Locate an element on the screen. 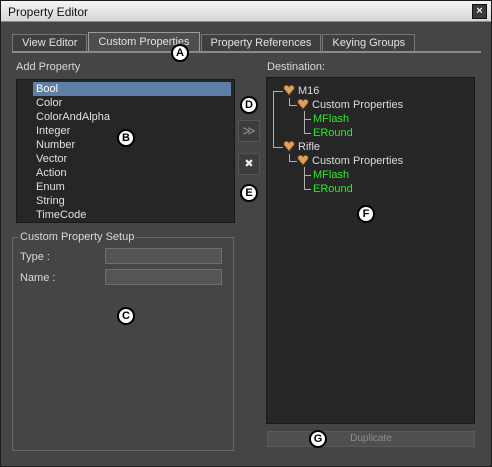 Image resolution: width=492 pixels, height=467 pixels. add-property-label: Add Property is located at coordinates (48, 67).